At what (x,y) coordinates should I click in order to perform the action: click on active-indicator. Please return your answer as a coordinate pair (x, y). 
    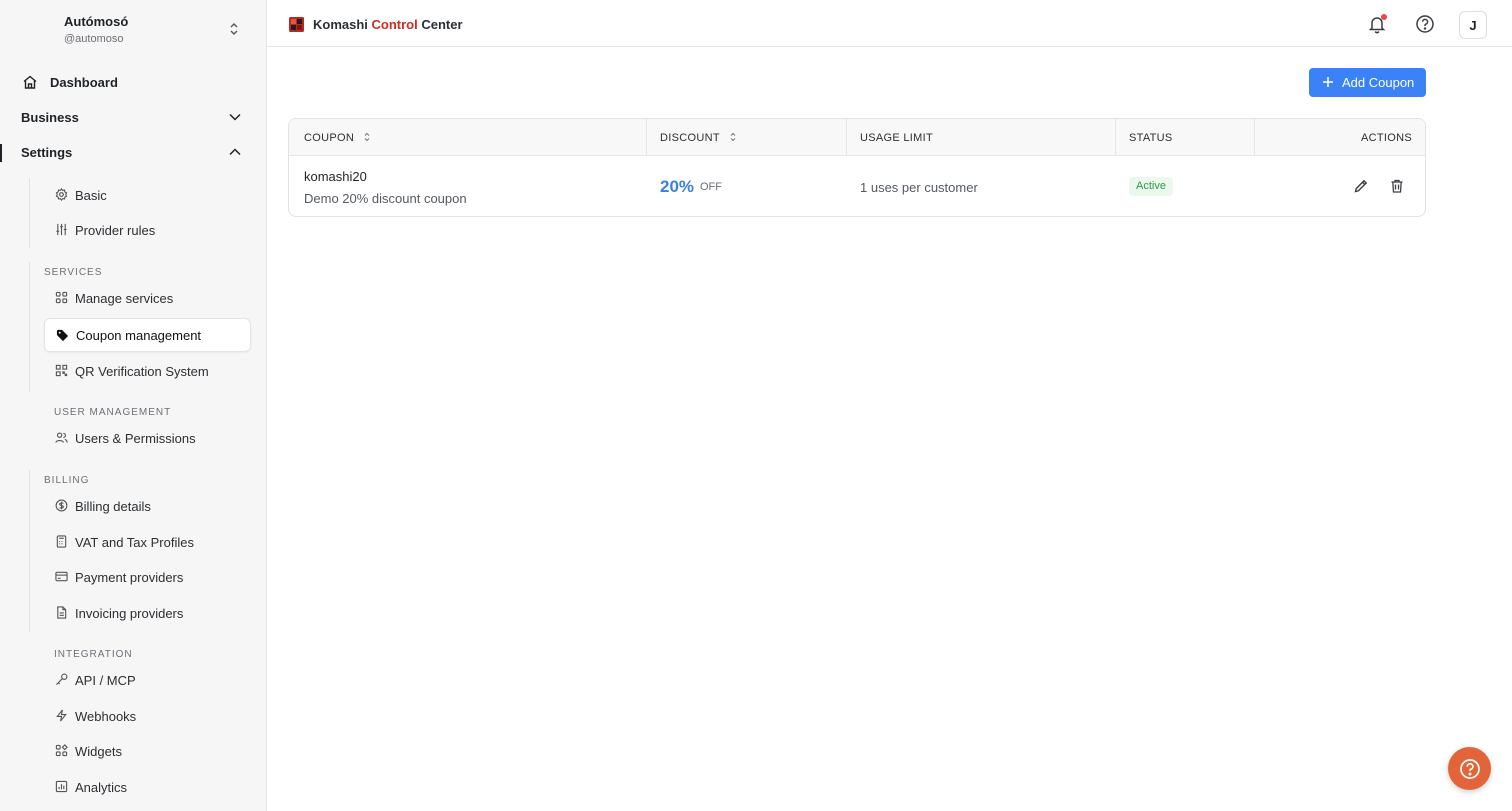
    Looking at the image, I should click on (1, 153).